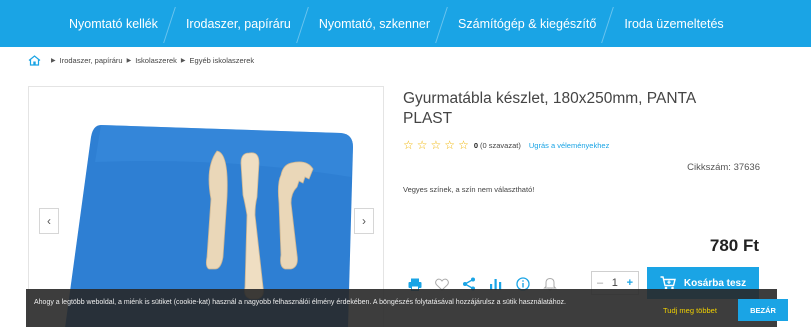 This screenshot has width=811, height=327. I want to click on nav-item-office-supplies: Irodaszer, papíráru, so click(238, 24).